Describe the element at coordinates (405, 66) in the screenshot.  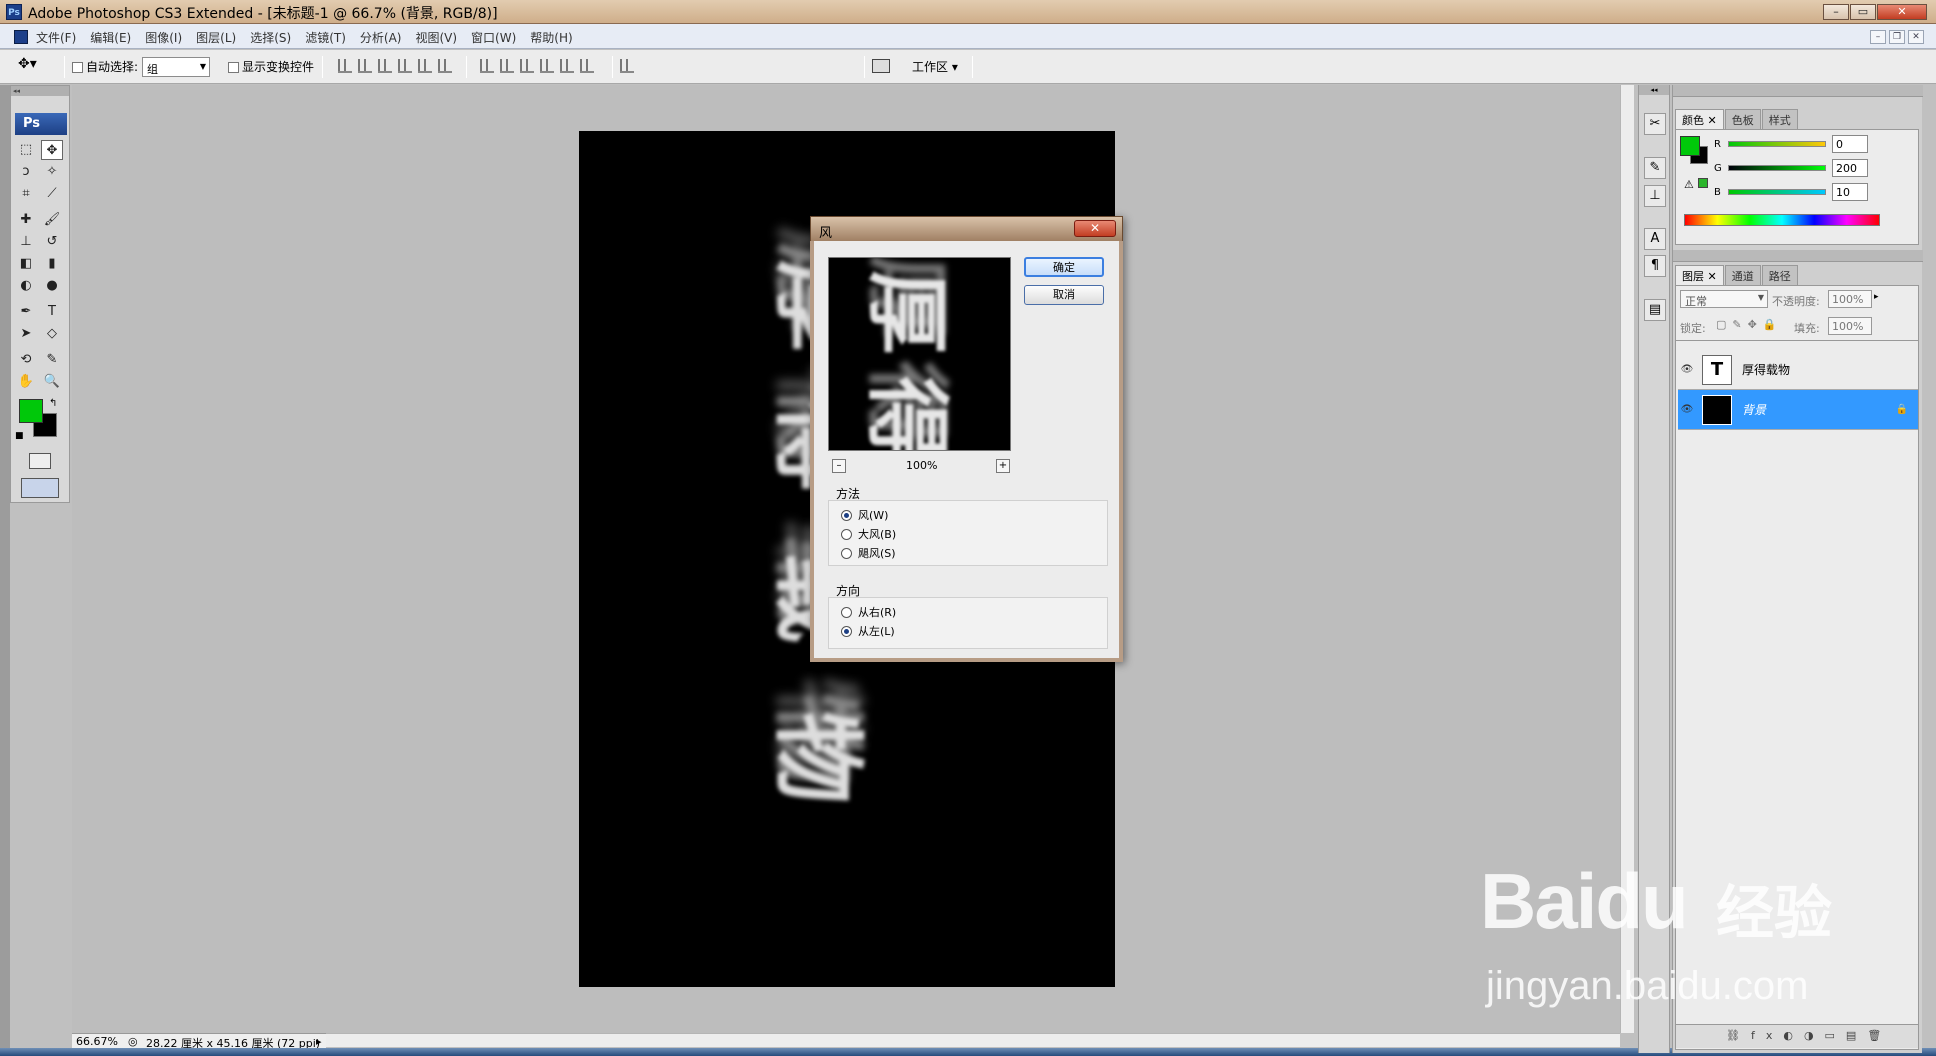
I see `align-left-icon` at that location.